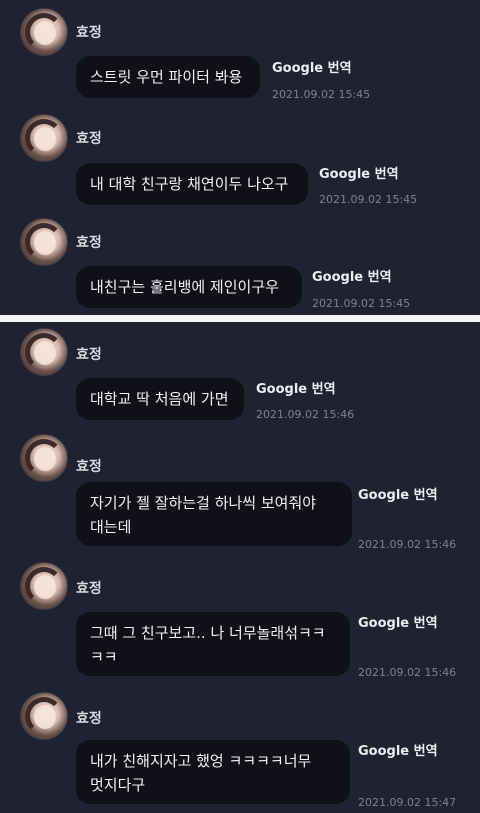 The height and width of the screenshot is (813, 480). What do you see at coordinates (407, 802) in the screenshot?
I see `message-timestamp: 2021.09.02 15:47` at bounding box center [407, 802].